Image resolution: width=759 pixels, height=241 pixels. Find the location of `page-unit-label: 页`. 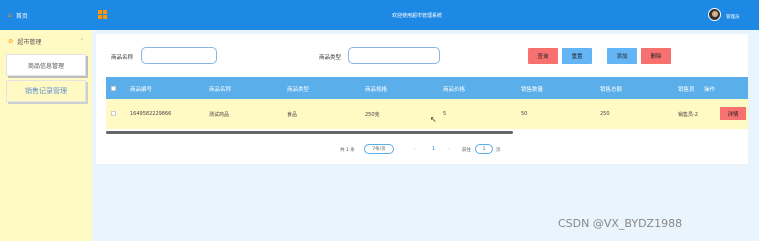

page-unit-label: 页 is located at coordinates (498, 150).